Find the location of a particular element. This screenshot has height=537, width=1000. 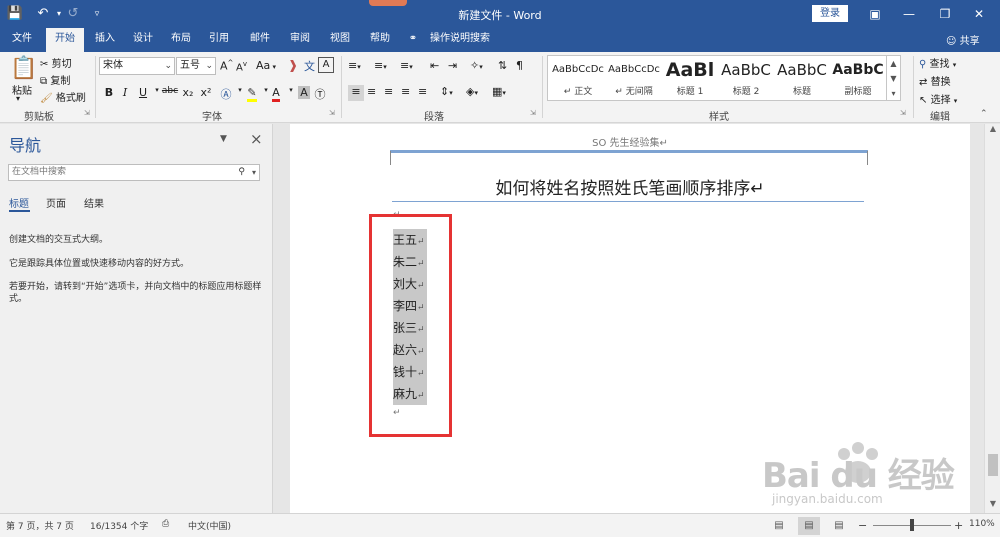

font-size-combo: 五号 ⌄ is located at coordinates (196, 66).